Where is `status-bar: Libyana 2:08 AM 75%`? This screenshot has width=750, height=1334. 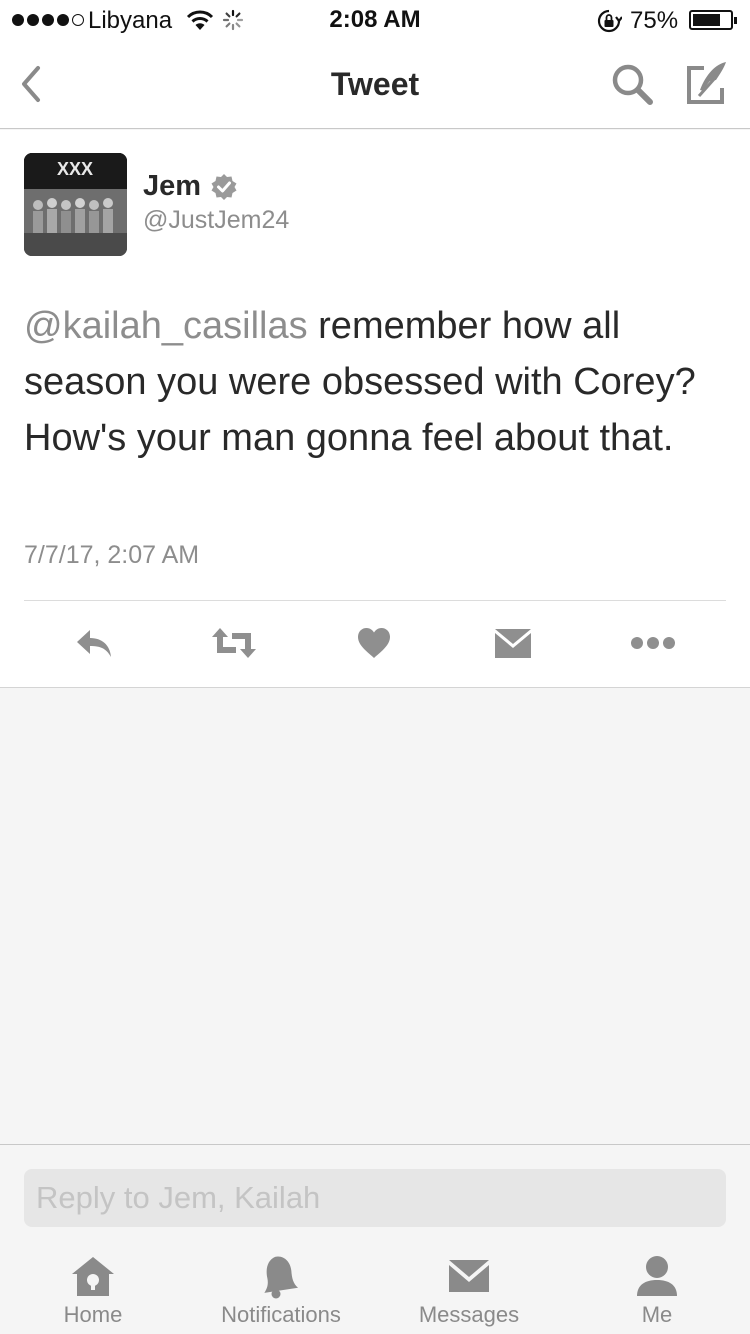
status-bar: Libyana 2:08 AM 75% is located at coordinates (375, 20).